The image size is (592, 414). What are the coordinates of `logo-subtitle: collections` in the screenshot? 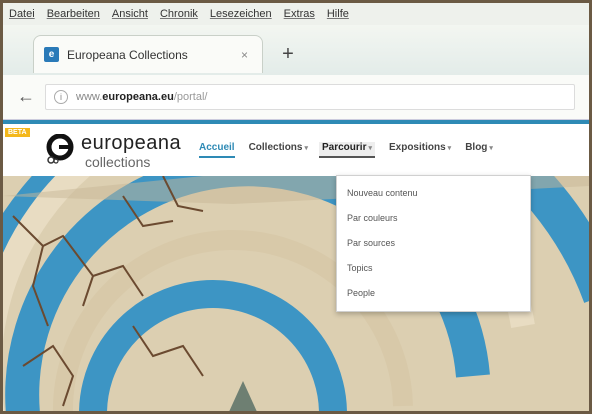 It's located at (118, 162).